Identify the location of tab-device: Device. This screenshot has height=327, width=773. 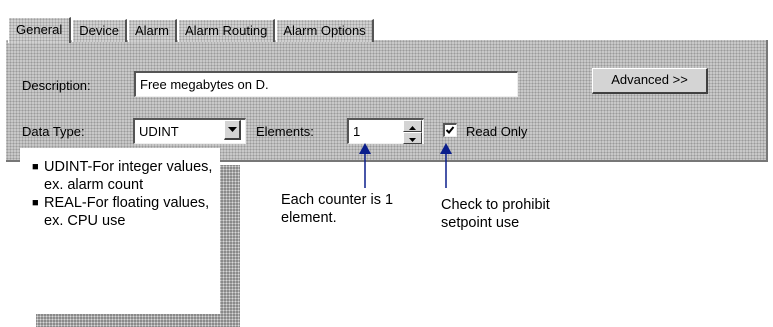
(99, 30).